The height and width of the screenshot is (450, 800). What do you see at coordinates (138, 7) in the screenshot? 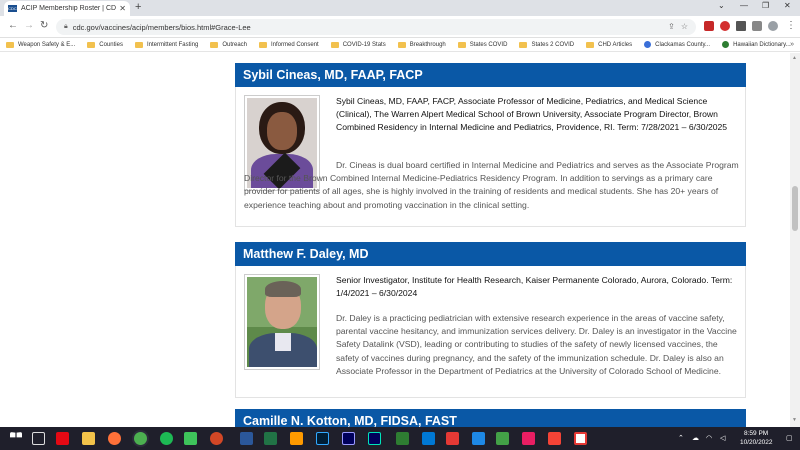
I see `new-tab-button: +` at bounding box center [138, 7].